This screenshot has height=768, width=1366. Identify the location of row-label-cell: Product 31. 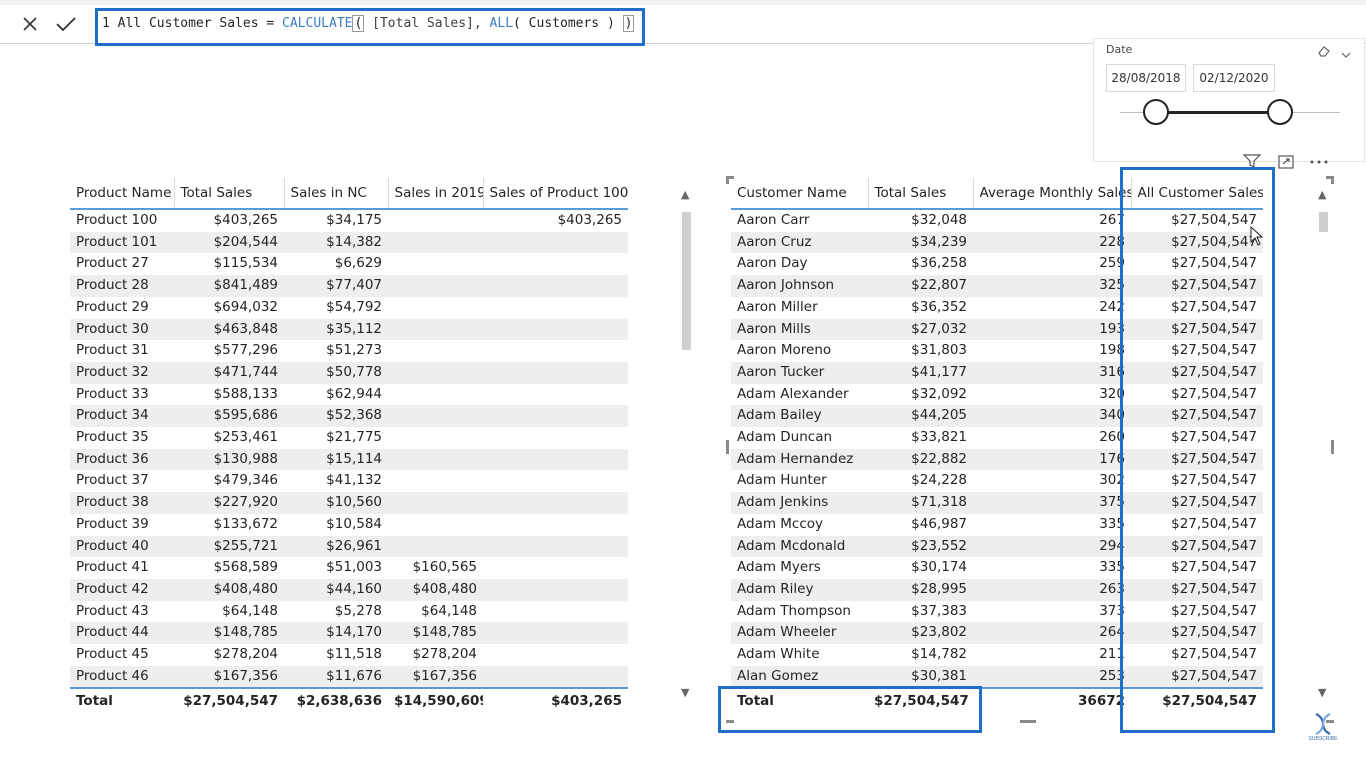
(112, 350).